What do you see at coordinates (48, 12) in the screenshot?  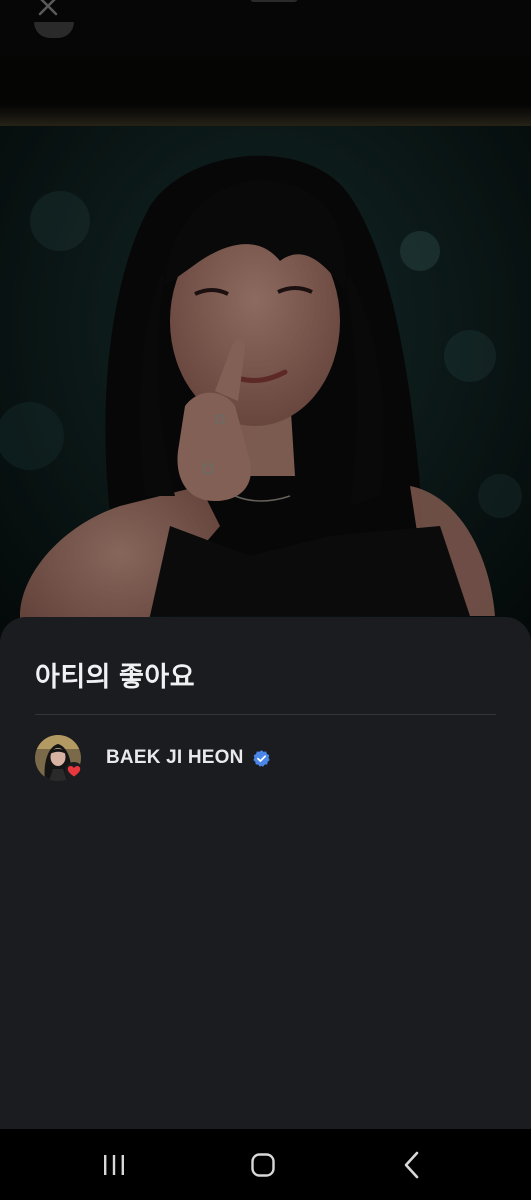 I see `close-icon` at bounding box center [48, 12].